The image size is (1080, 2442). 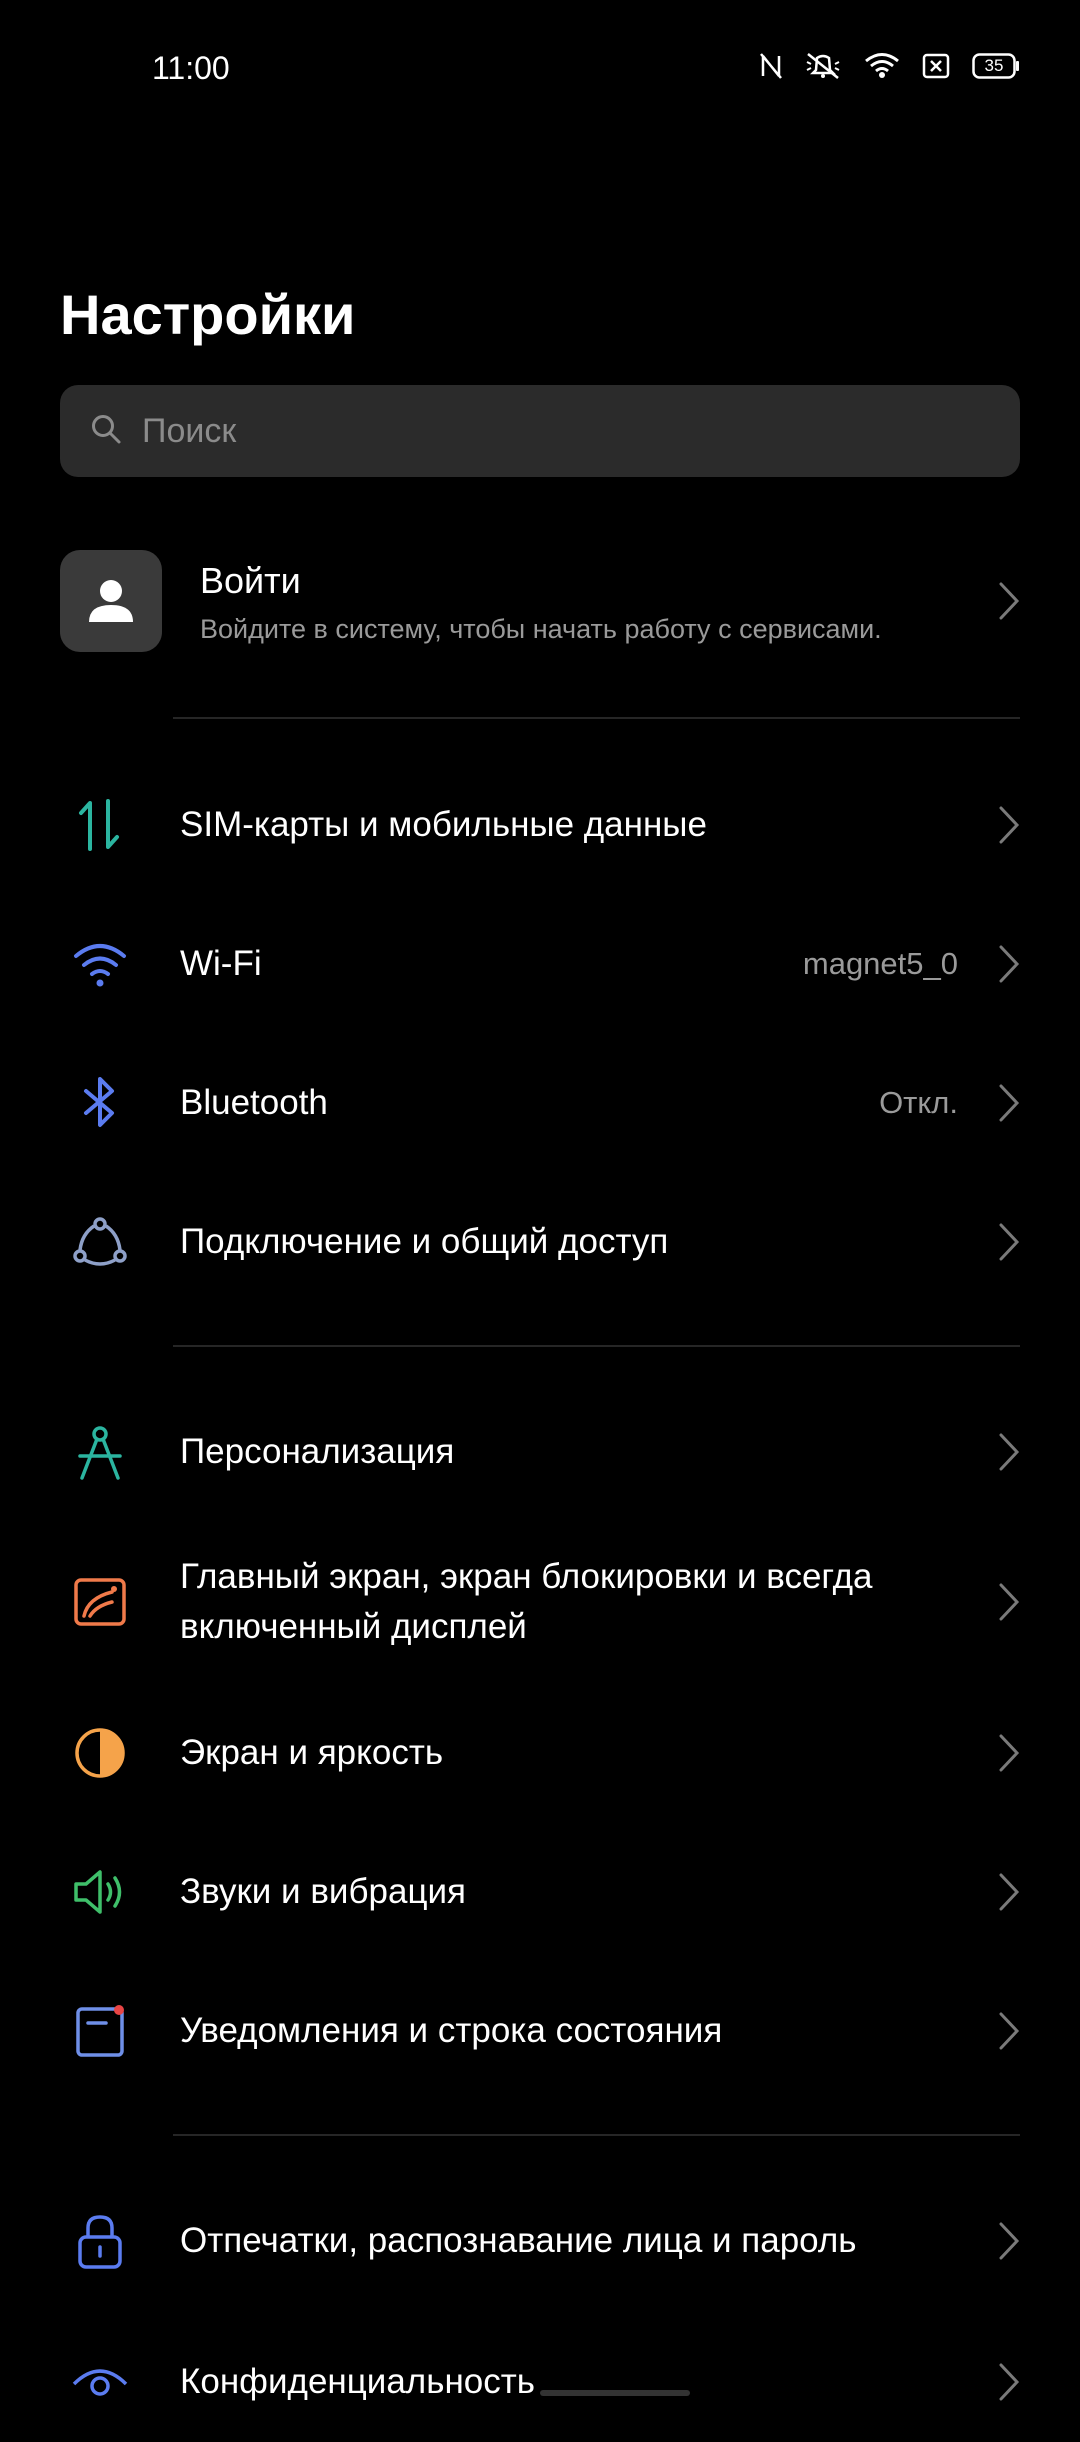 I want to click on wallpaper-icon, so click(x=100, y=1602).